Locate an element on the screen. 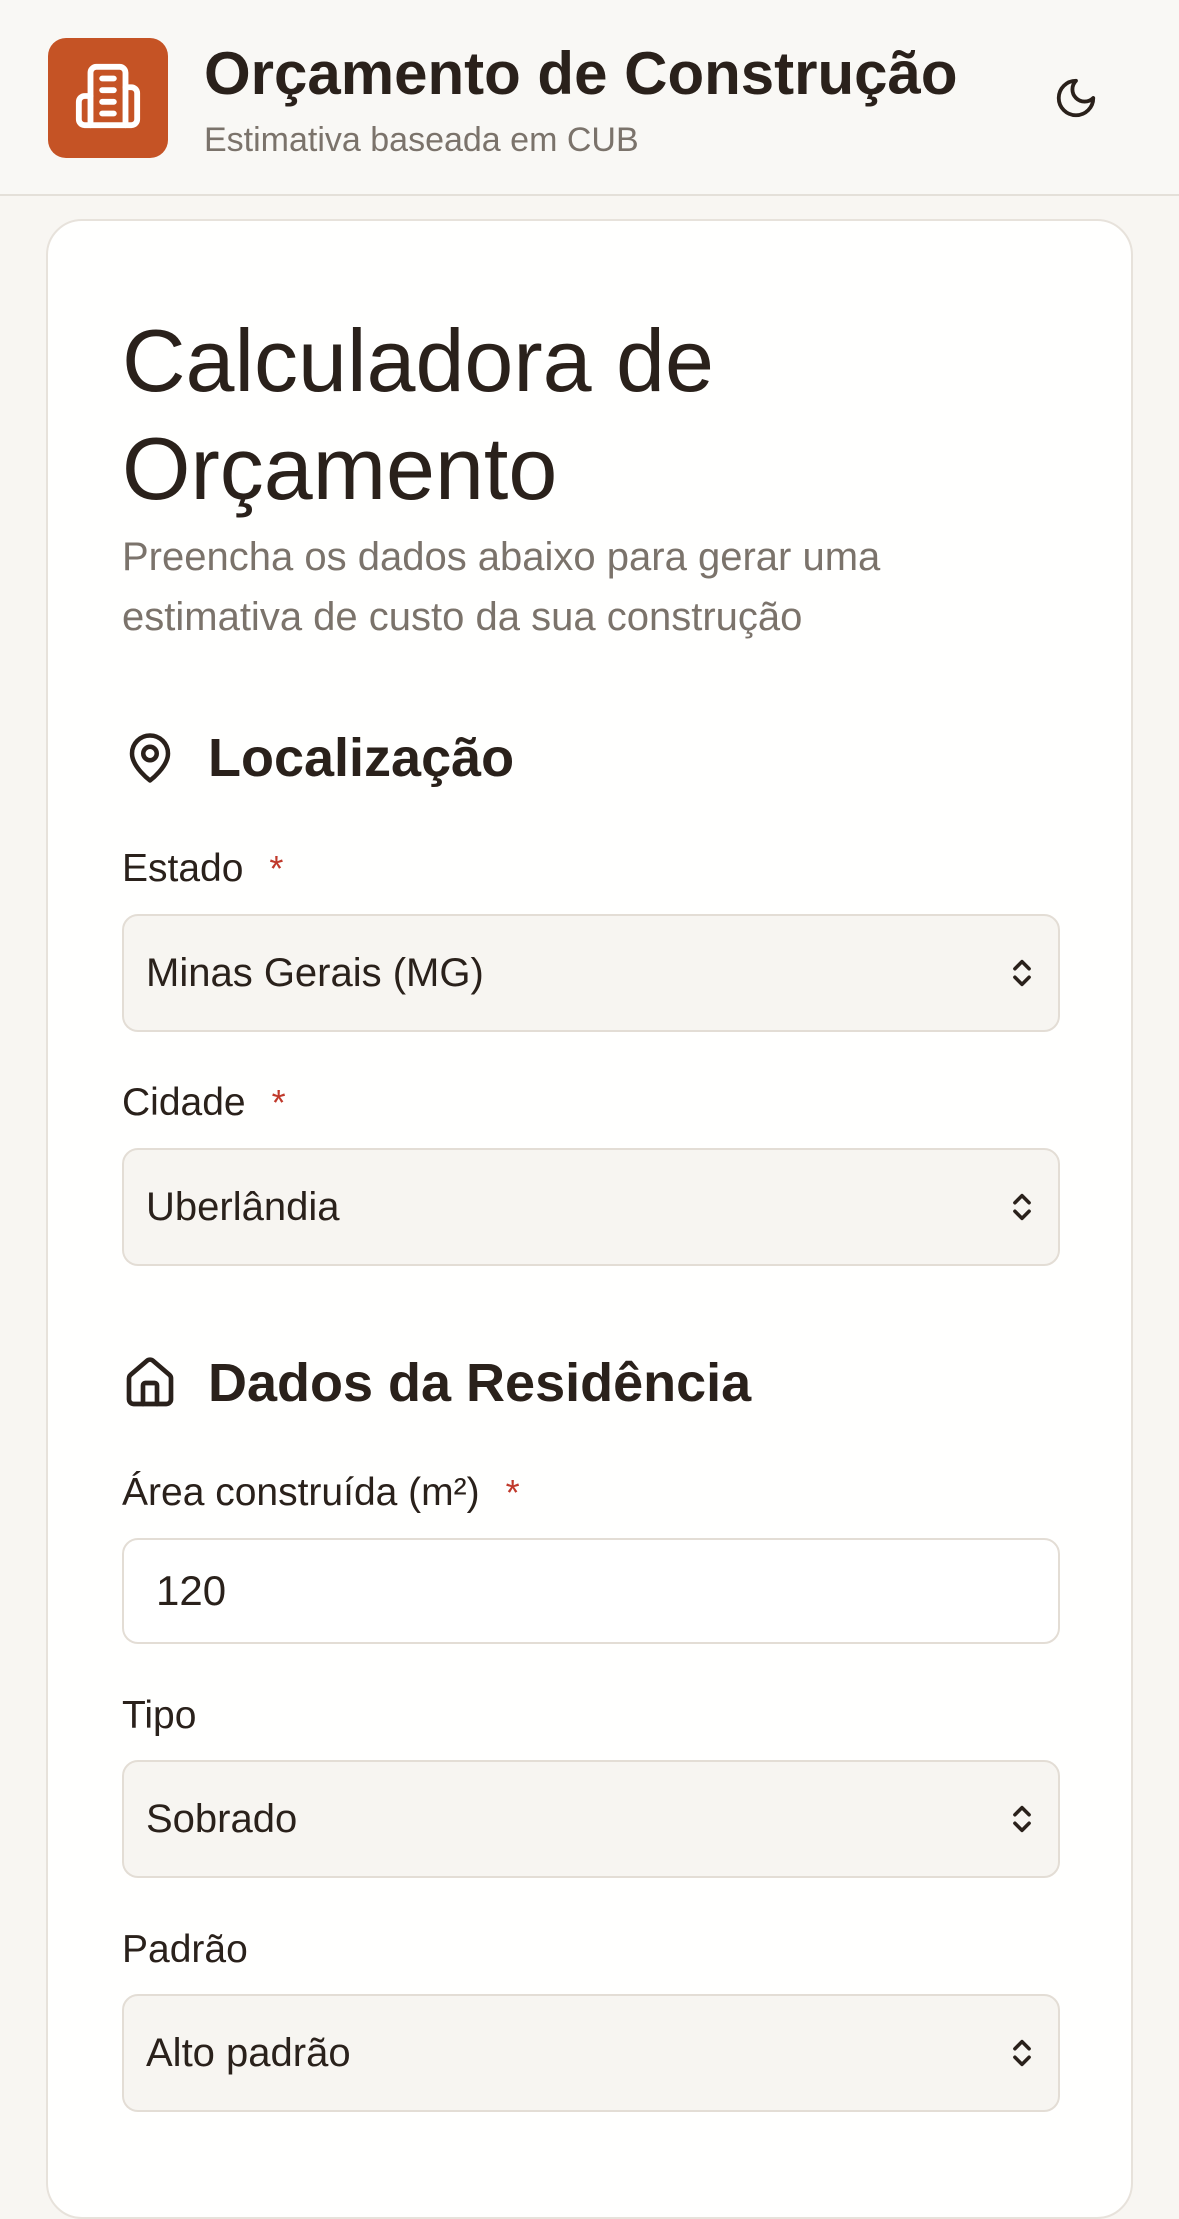 This screenshot has height=2219, width=1179. city-label-text: Cidade is located at coordinates (184, 1102).